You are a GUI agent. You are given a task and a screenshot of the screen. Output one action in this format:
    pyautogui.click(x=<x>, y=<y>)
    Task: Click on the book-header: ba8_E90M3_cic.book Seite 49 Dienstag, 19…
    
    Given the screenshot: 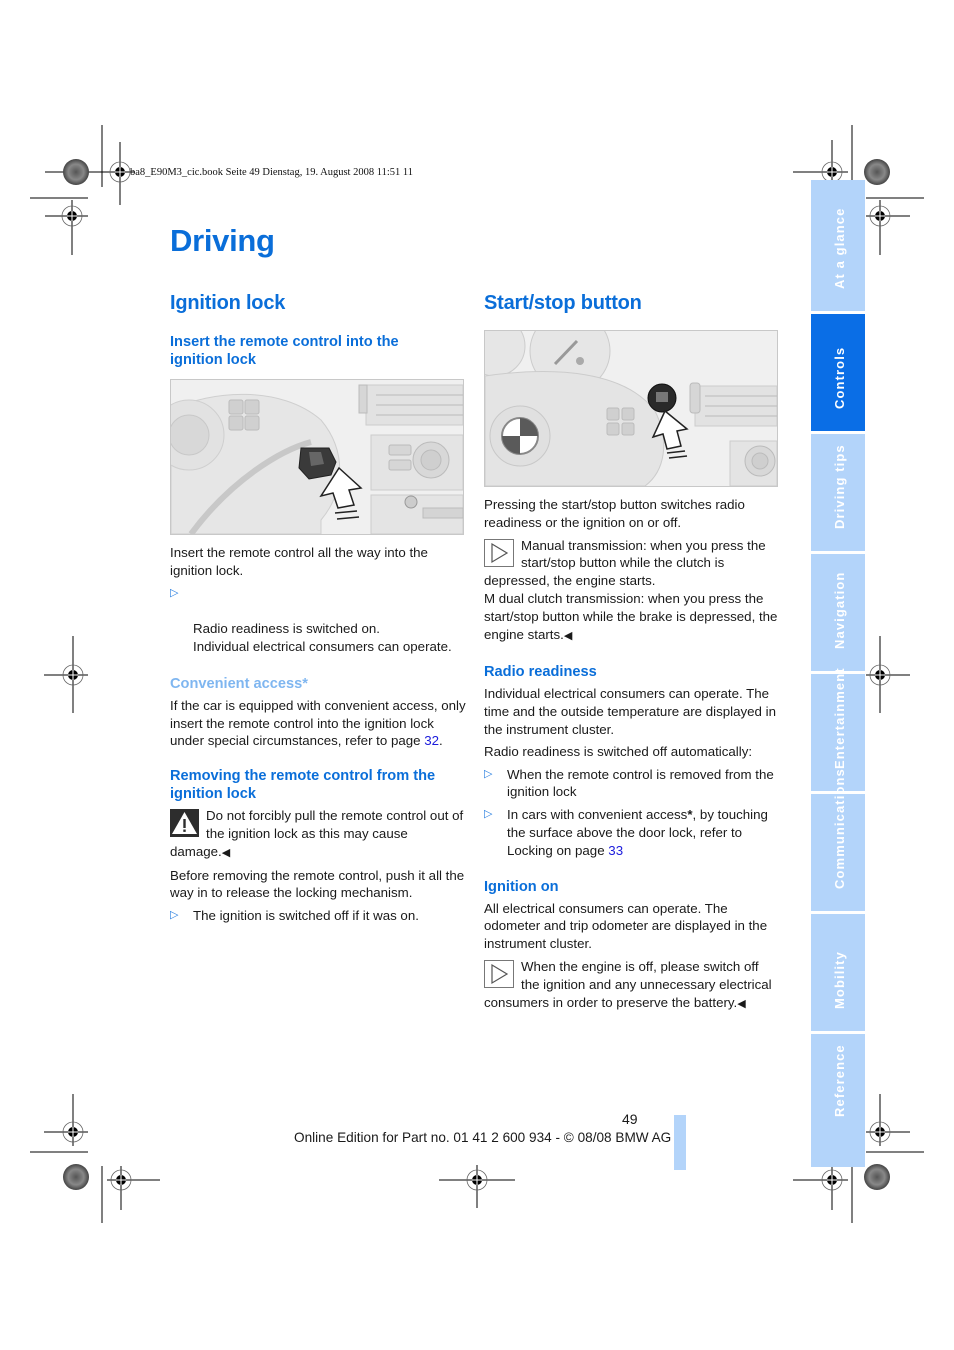 What is the action you would take?
    pyautogui.click(x=271, y=172)
    